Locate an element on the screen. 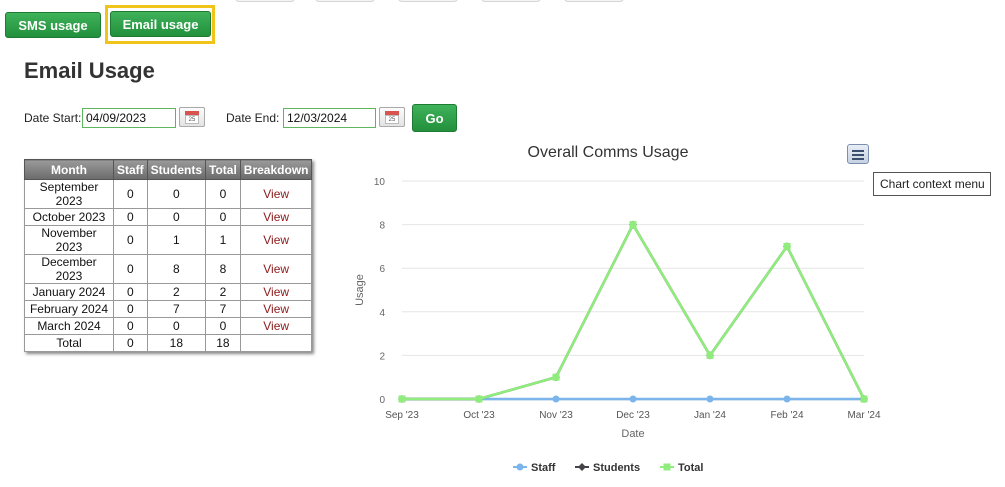 The image size is (1005, 487). x-tick-label: Oct '23 is located at coordinates (479, 415).